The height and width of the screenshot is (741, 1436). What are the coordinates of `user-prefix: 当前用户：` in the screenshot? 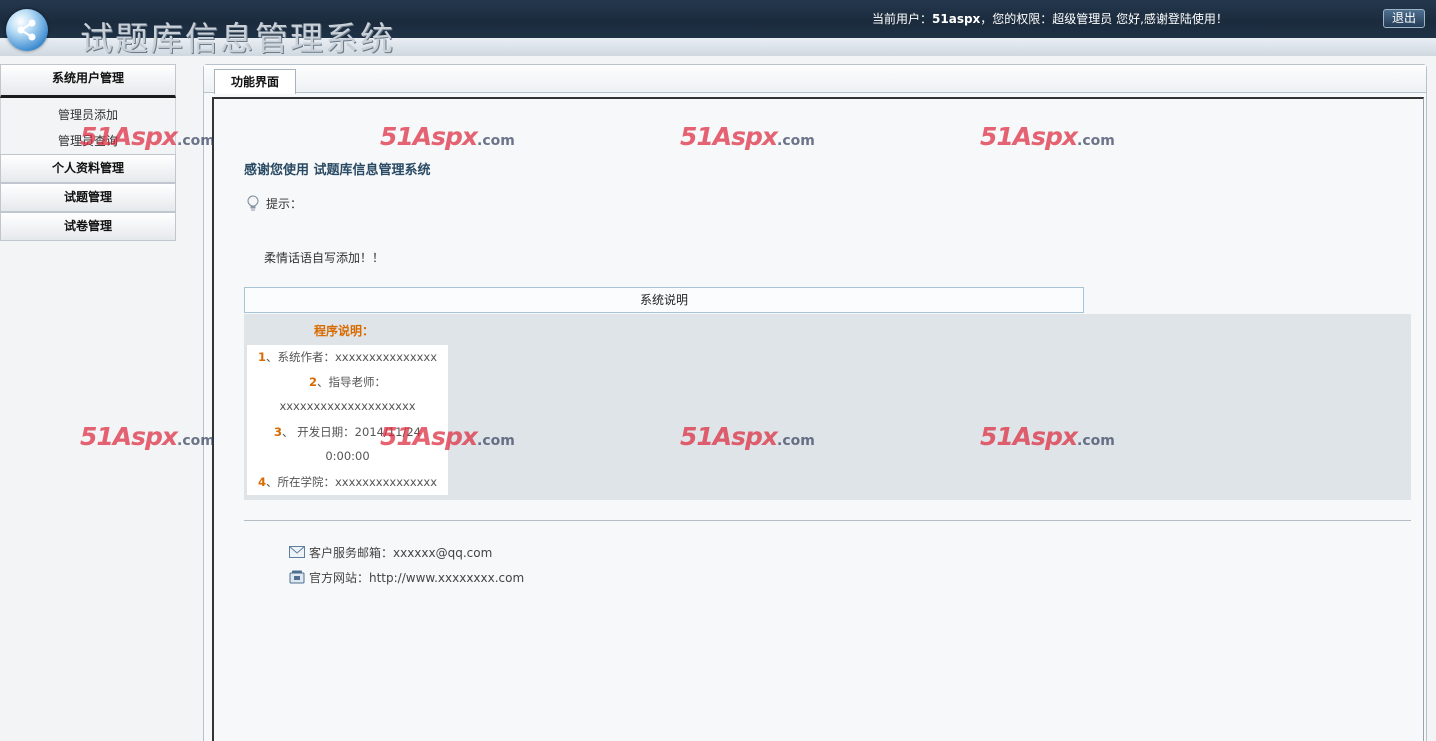 It's located at (902, 19).